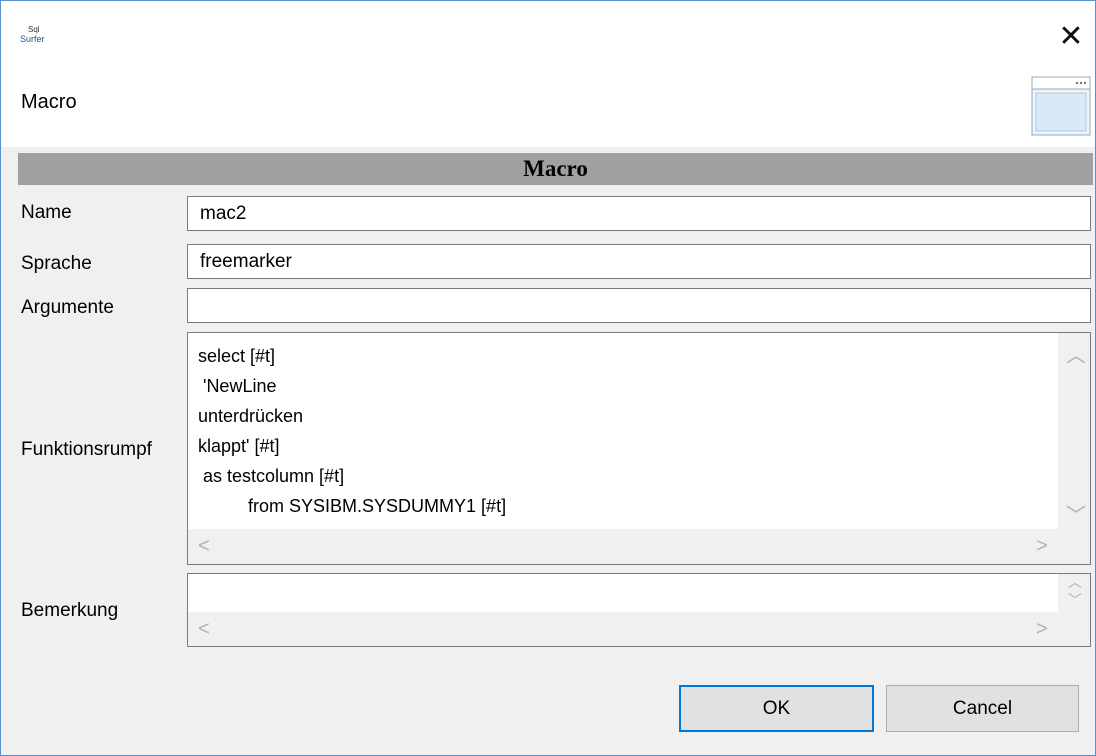 This screenshot has height=756, width=1096. Describe the element at coordinates (982, 708) in the screenshot. I see `cancel-button: Cancel` at that location.